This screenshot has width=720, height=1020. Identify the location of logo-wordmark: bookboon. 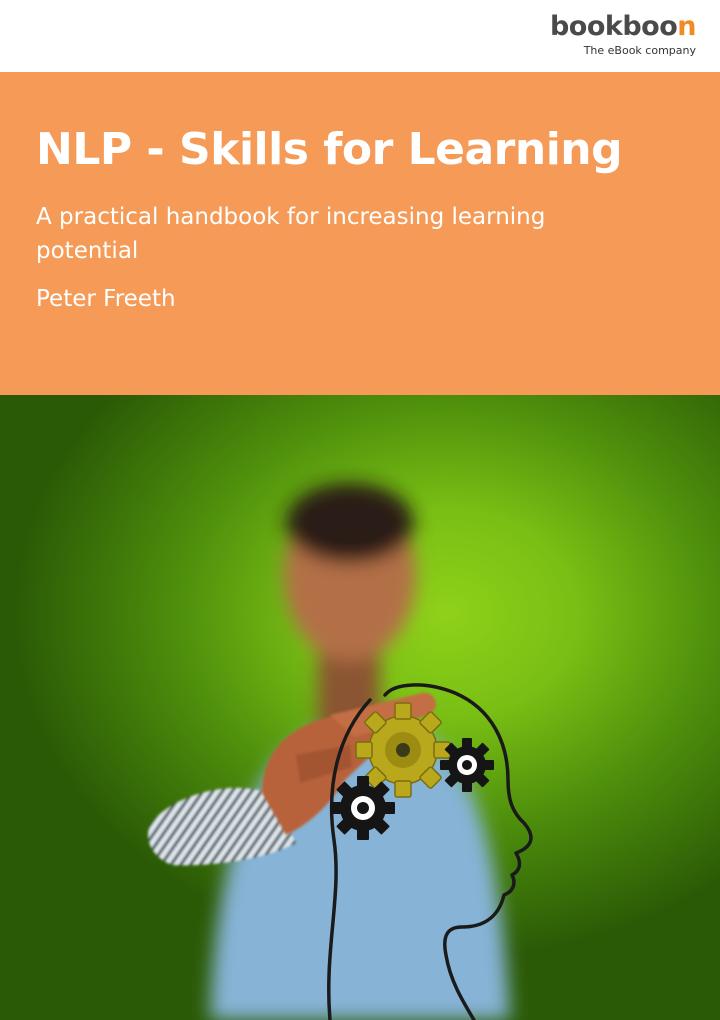
(623, 26).